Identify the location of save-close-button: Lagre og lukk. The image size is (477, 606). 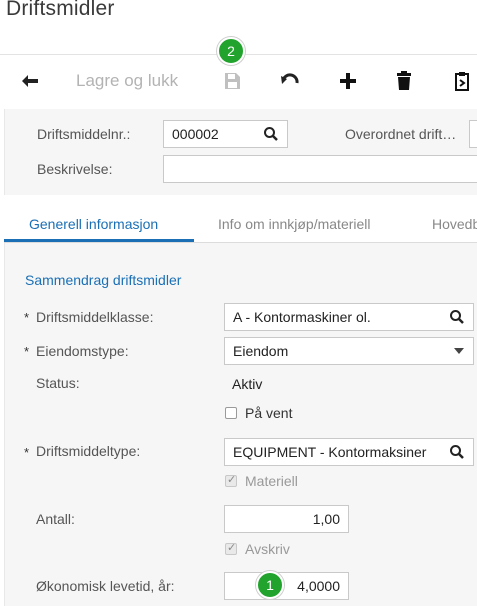
(127, 81).